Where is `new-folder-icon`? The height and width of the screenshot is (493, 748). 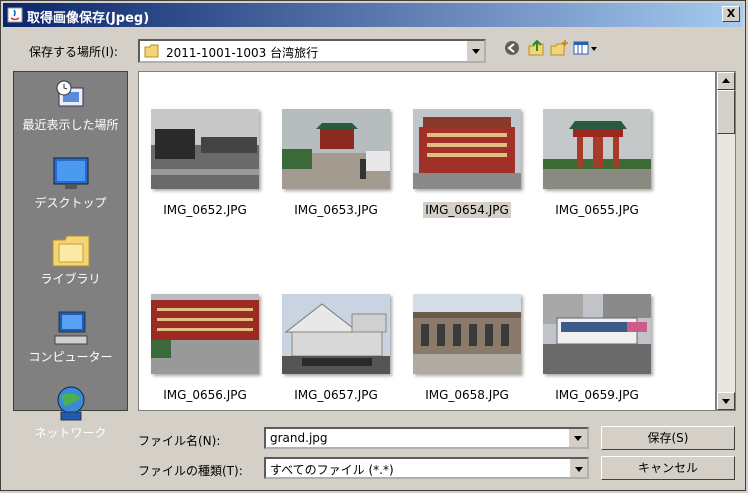
new-folder-icon is located at coordinates (559, 48).